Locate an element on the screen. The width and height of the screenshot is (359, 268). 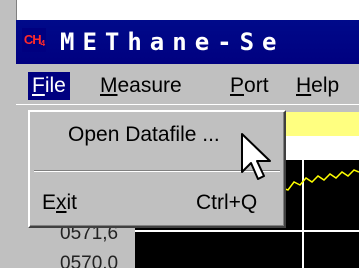
menu-port-label: ort is located at coordinates (256, 85).